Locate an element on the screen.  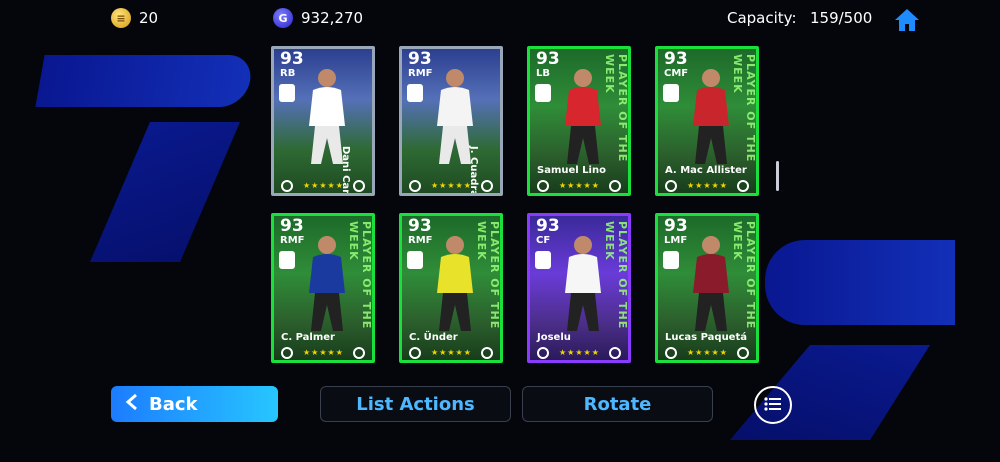
gp-balance: G 932,270 is located at coordinates (318, 18).